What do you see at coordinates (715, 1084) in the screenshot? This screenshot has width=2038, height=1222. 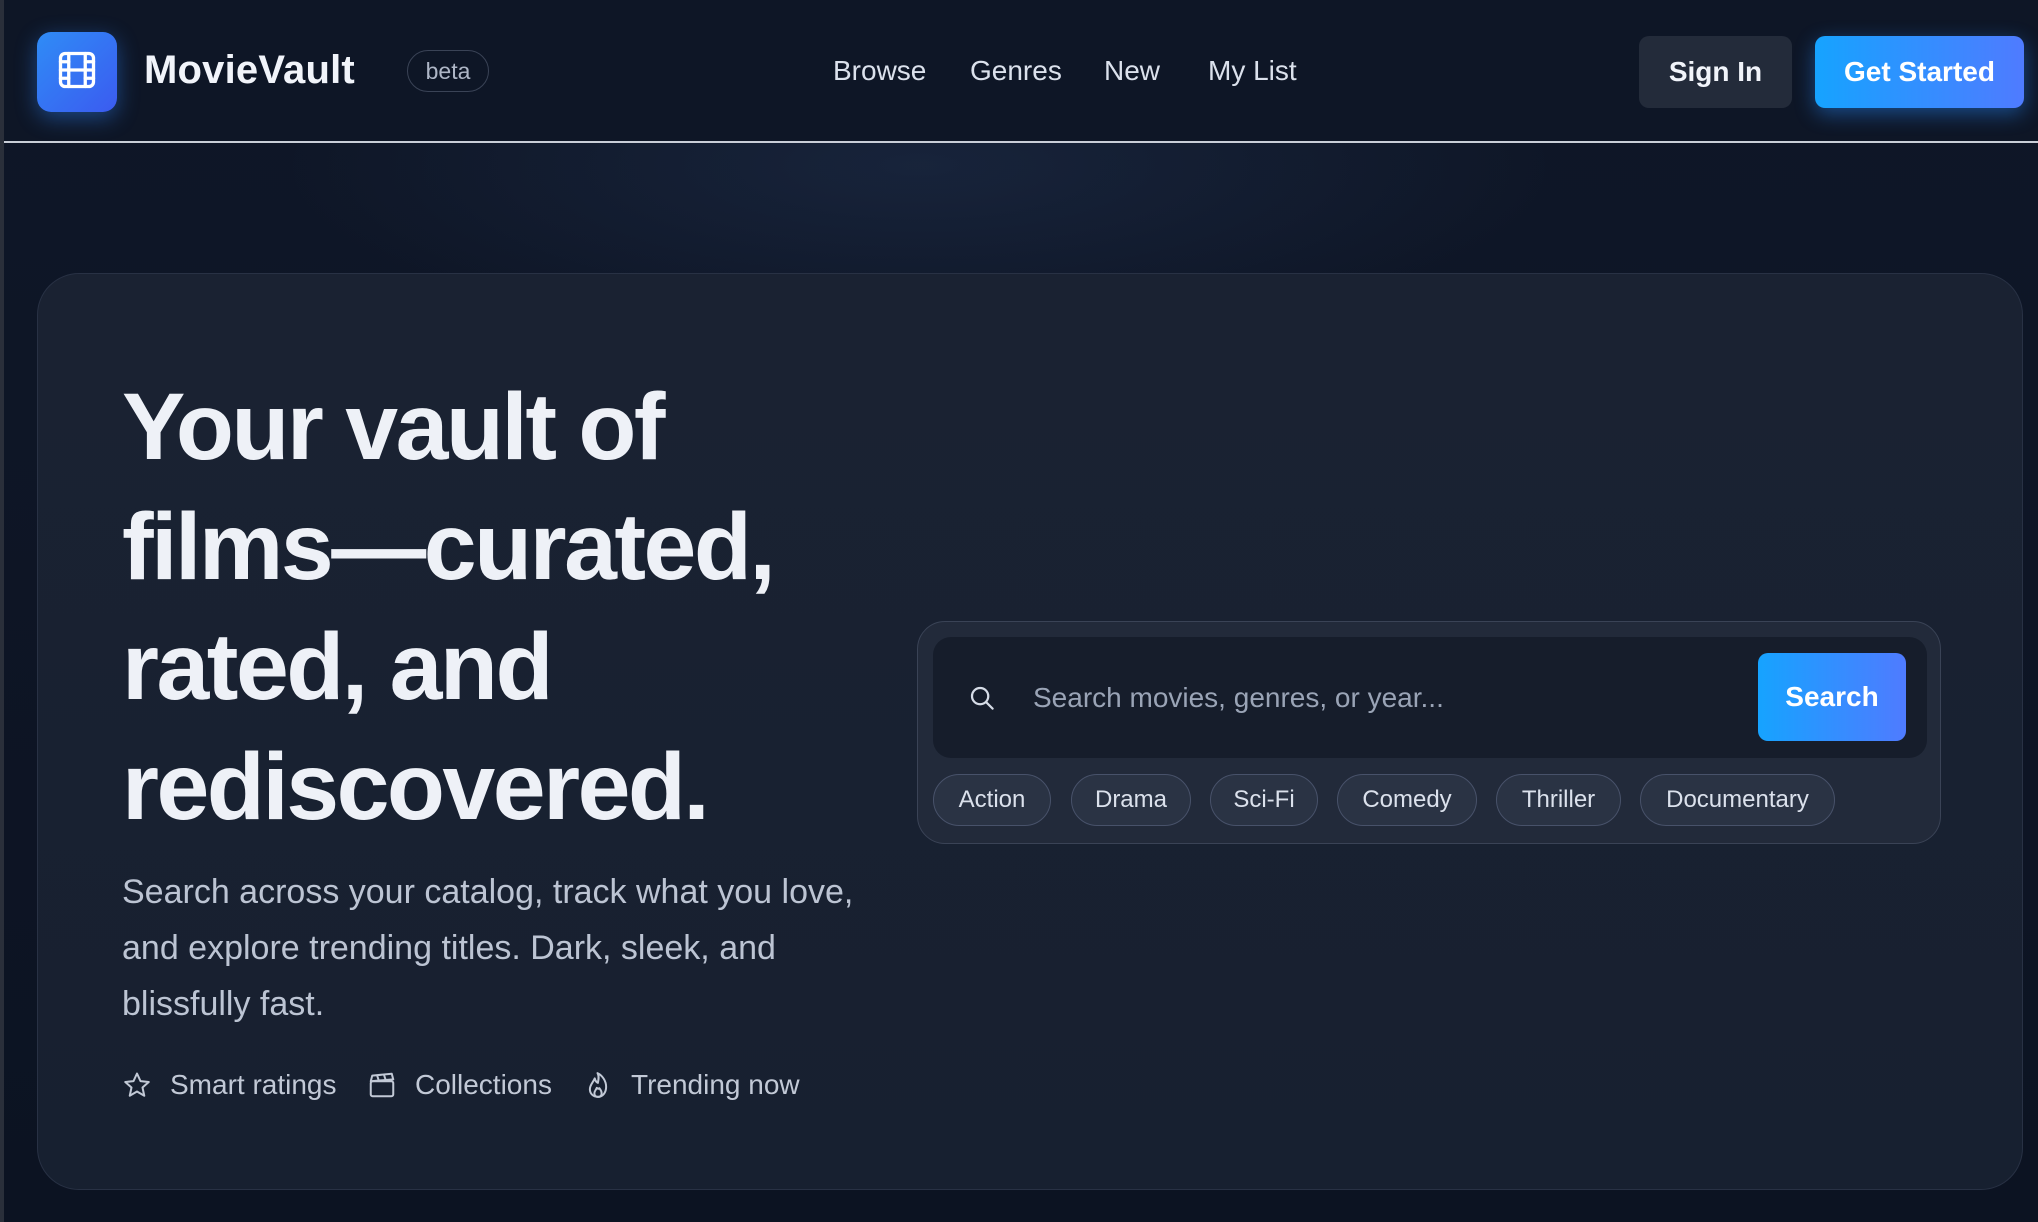 I see `feature-label: Trending now` at bounding box center [715, 1084].